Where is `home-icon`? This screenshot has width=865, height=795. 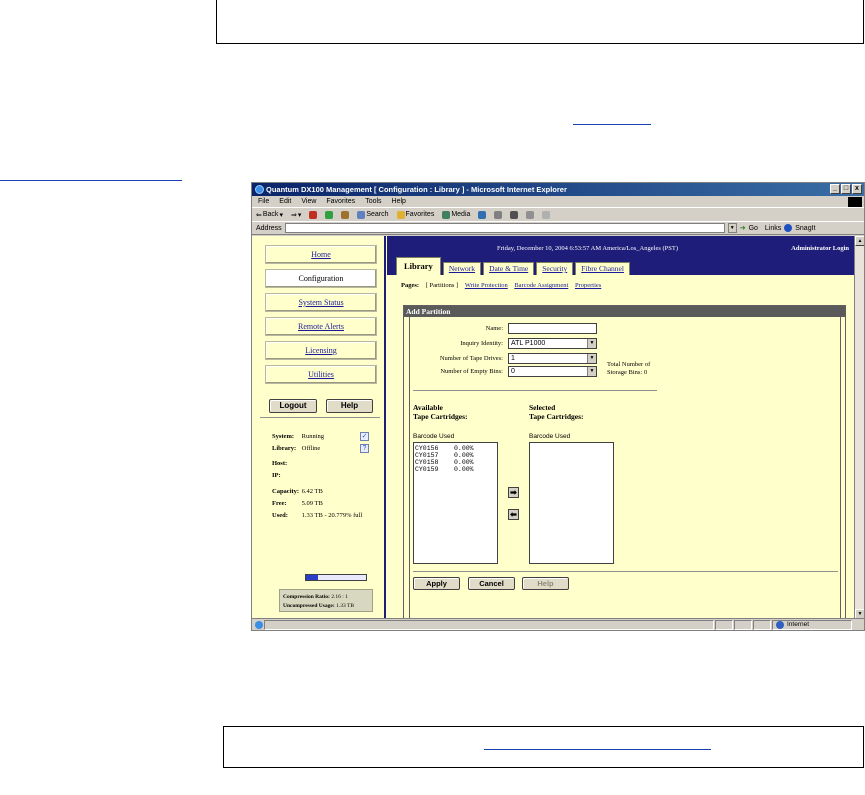 home-icon is located at coordinates (345, 214).